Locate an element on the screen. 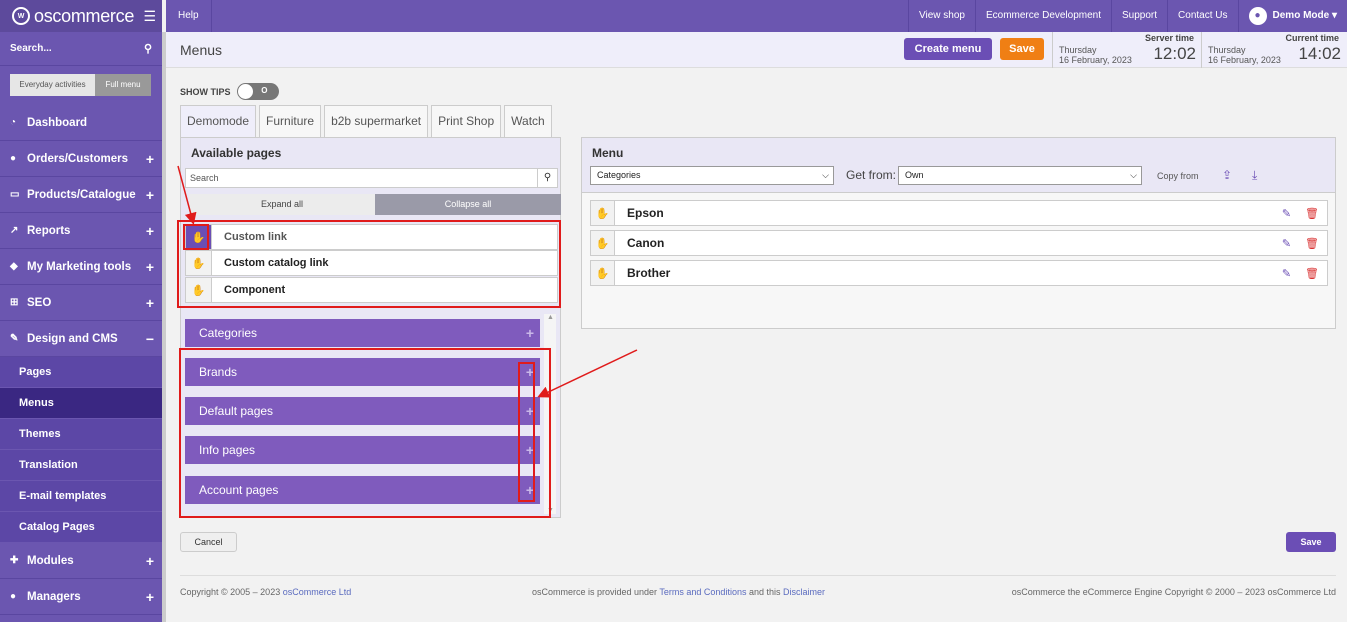 This screenshot has height=622, width=1347. user-menu: ● Demo Mode ▾ is located at coordinates (1292, 16).